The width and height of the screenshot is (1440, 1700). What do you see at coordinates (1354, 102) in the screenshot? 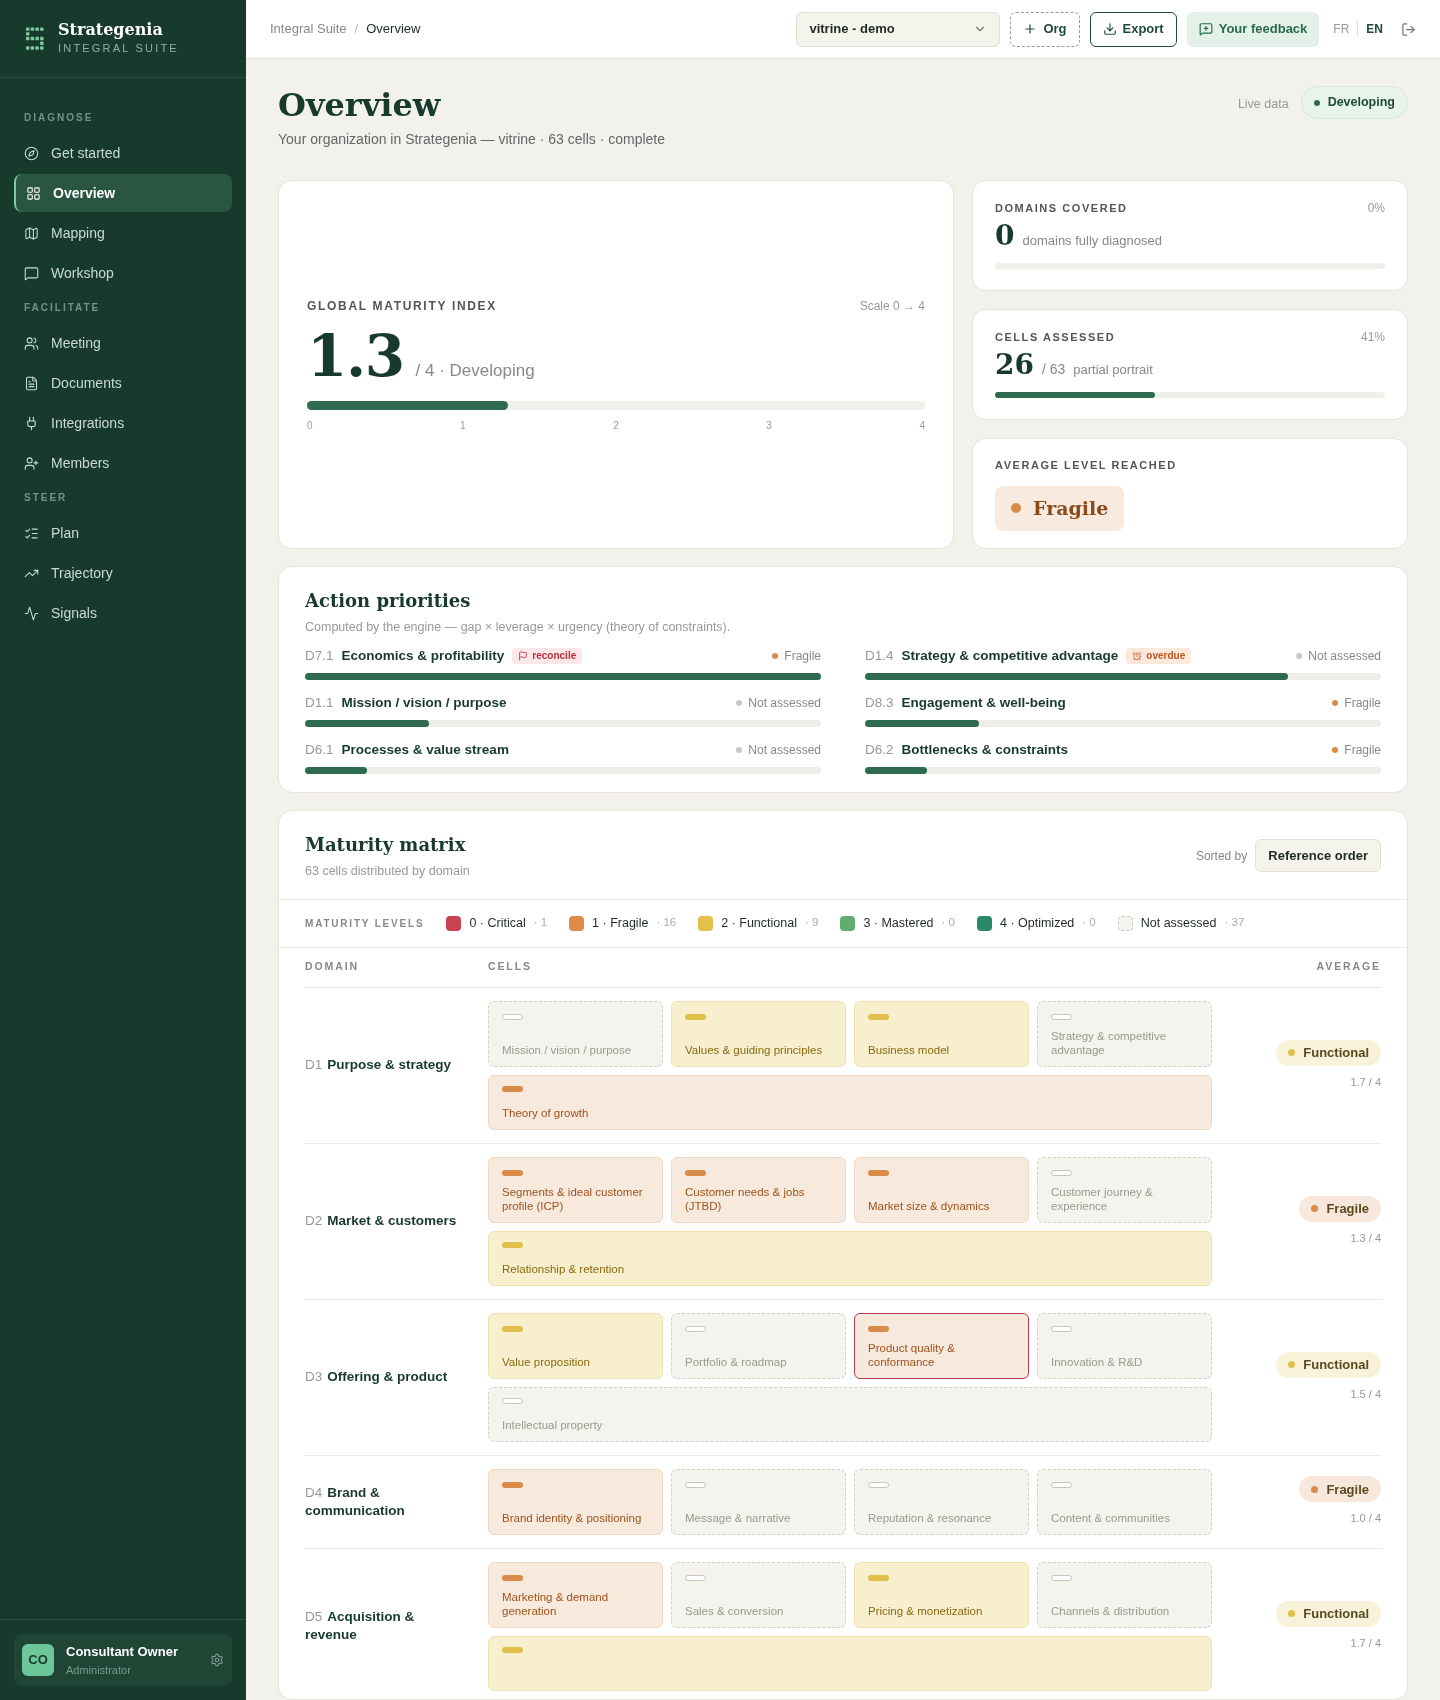
I see `status-pill: Developing` at bounding box center [1354, 102].